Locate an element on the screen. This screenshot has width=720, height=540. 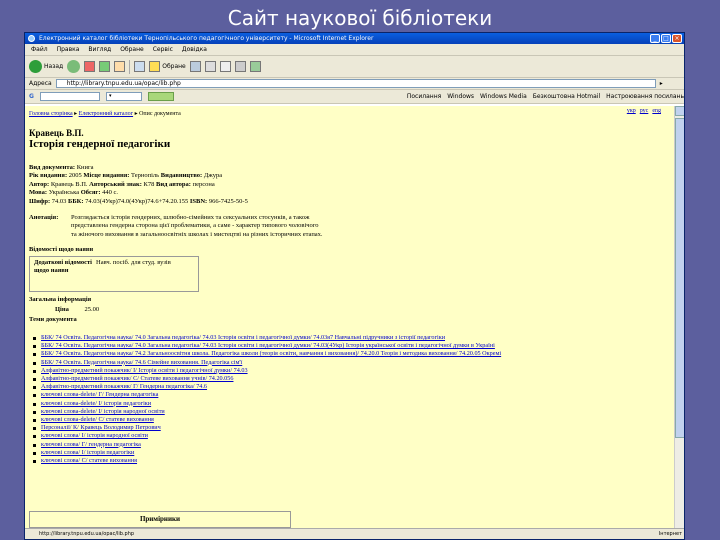
search-icon is located at coordinates (140, 66).